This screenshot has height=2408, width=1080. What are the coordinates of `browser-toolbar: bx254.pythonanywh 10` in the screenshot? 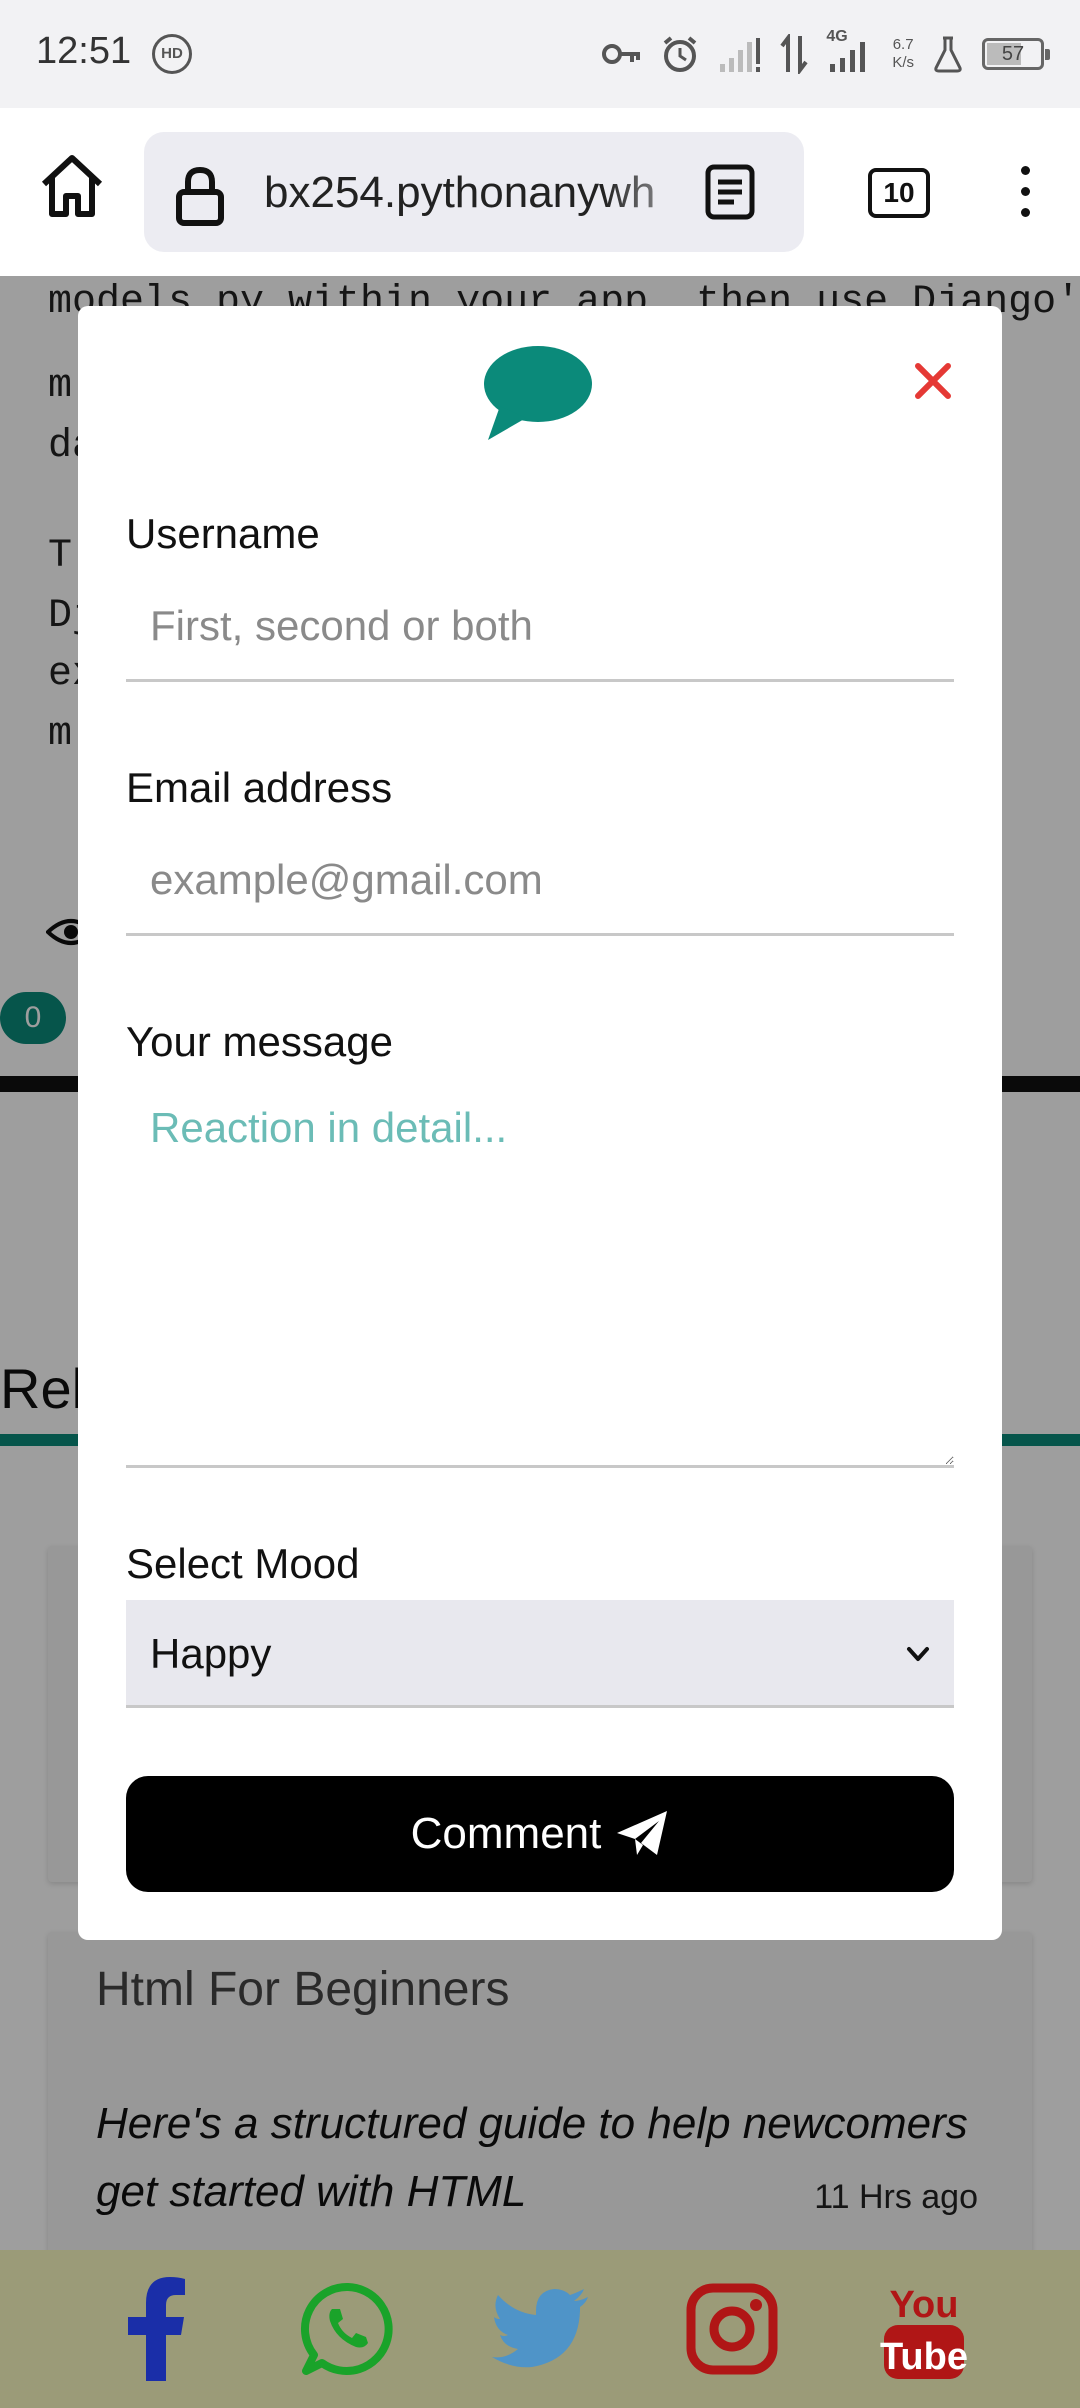 It's located at (540, 192).